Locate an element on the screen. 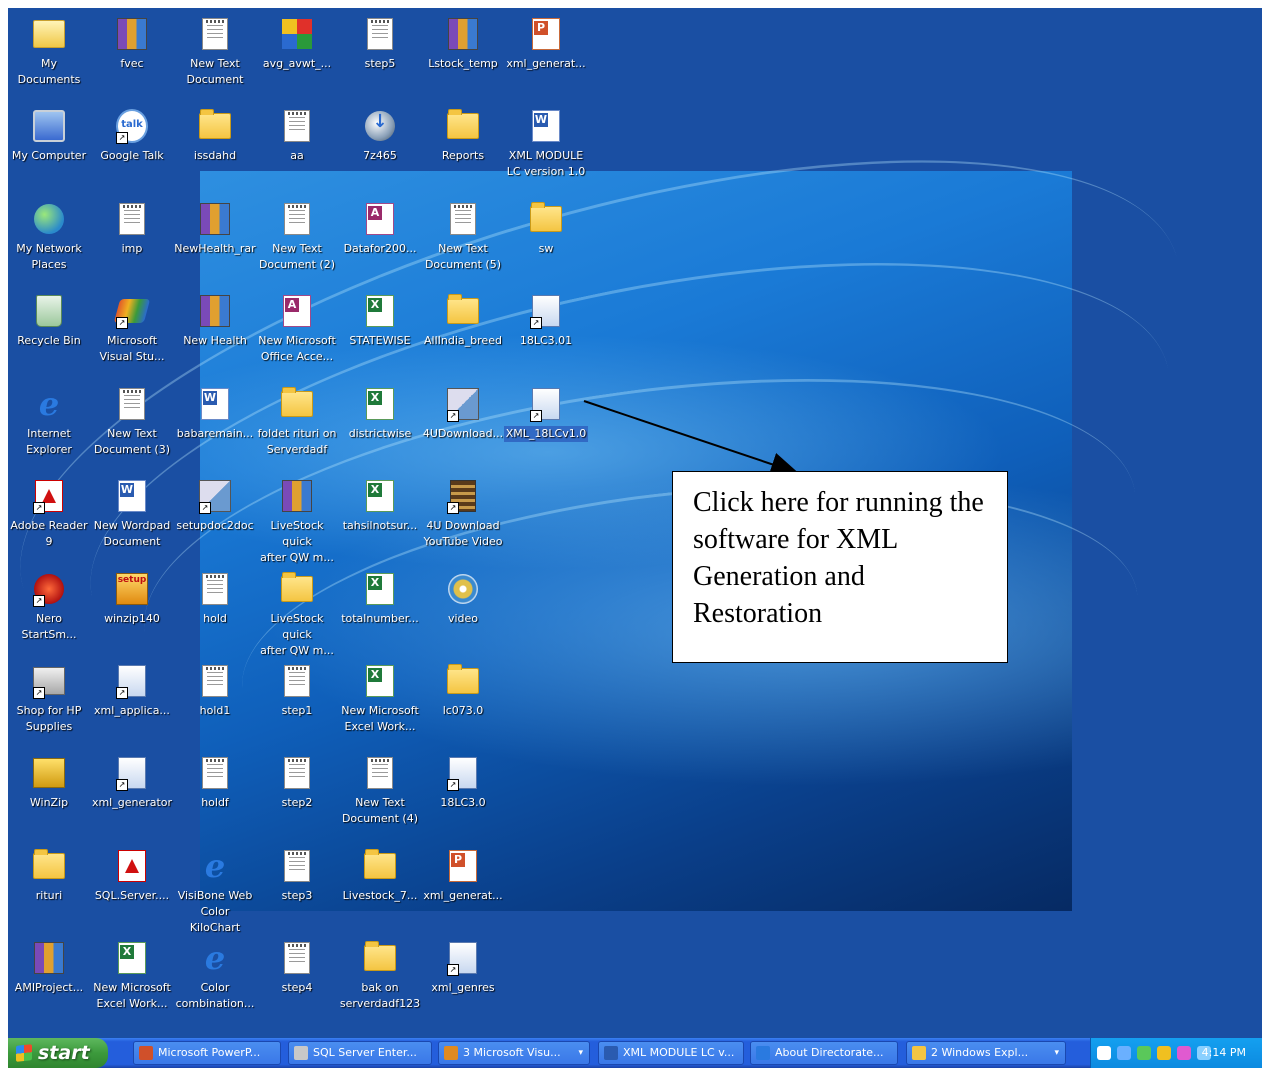 This screenshot has height=1068, width=1262. taskbar-button: 2 Windows Expl... ▾ is located at coordinates (986, 1053).